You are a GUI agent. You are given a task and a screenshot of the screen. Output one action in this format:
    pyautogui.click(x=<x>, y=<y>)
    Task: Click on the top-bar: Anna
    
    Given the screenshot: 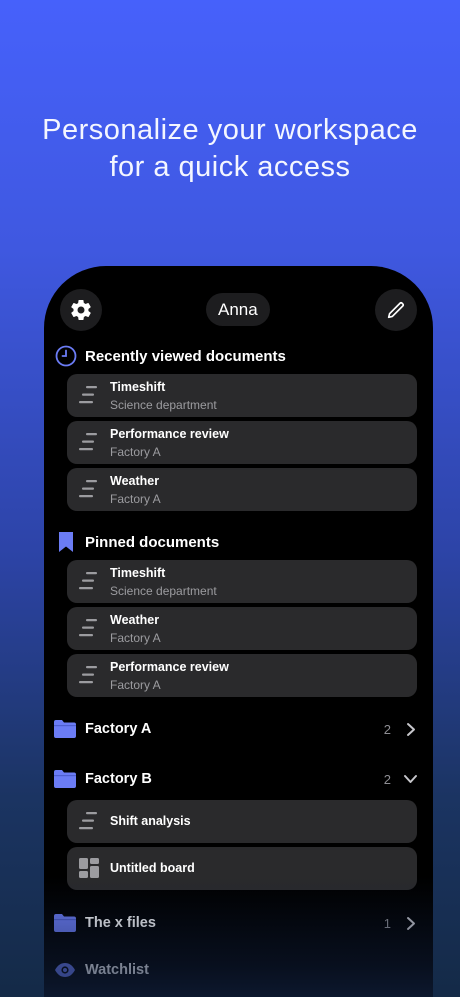 What is the action you would take?
    pyautogui.click(x=238, y=311)
    